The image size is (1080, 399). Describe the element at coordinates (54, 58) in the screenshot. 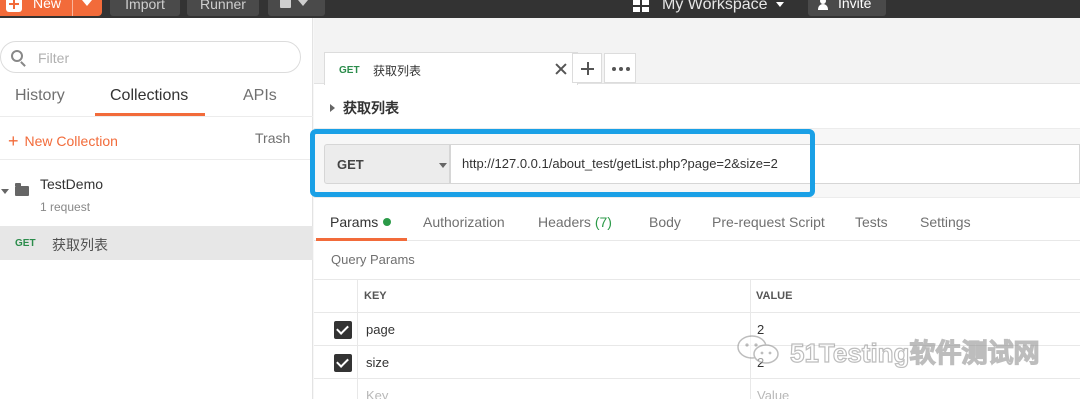

I see `filter-placeholder: Filter` at that location.